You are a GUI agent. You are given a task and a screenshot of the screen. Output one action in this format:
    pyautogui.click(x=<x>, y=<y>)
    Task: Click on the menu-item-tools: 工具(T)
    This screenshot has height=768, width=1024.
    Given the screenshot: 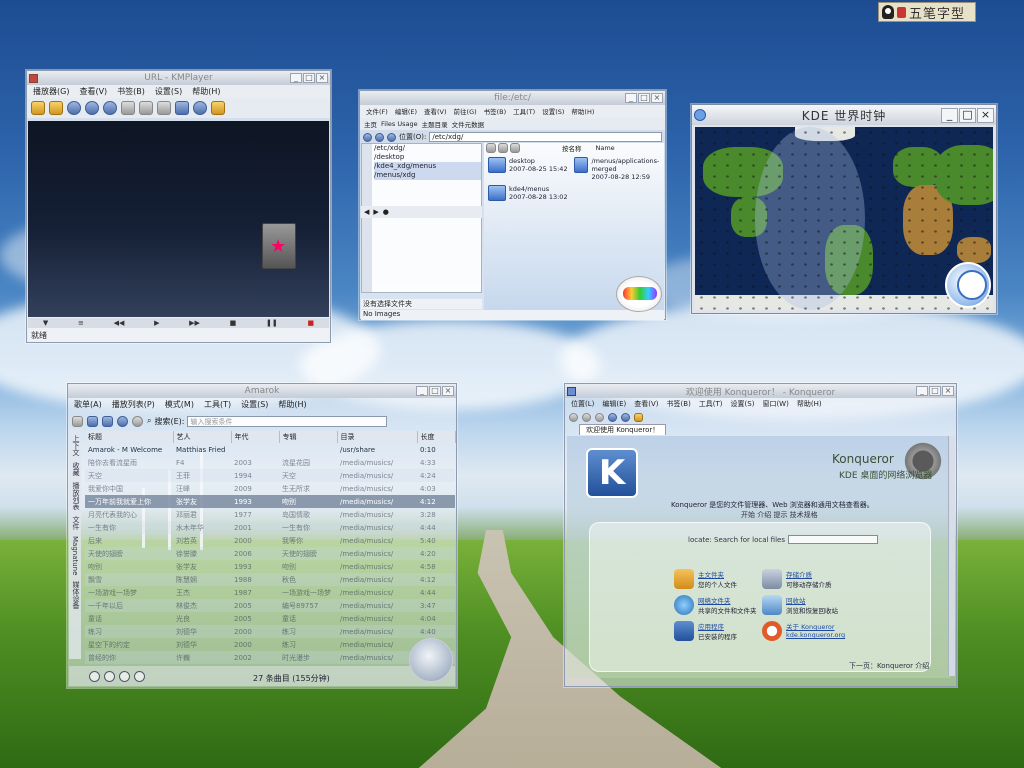 What is the action you would take?
    pyautogui.click(x=711, y=404)
    